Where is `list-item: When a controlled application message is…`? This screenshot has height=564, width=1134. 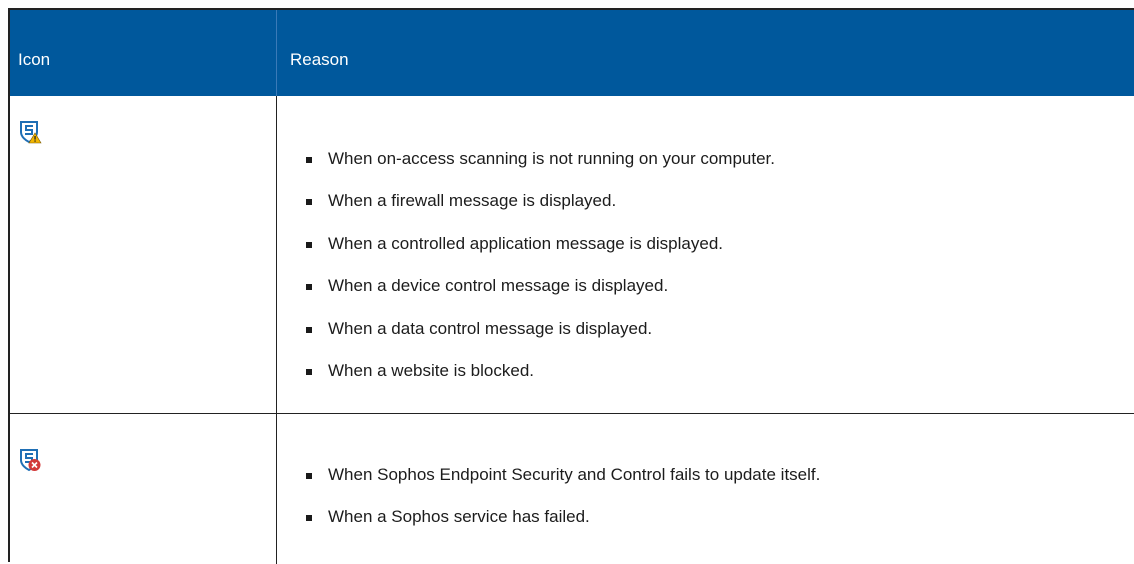
list-item: When a controlled application message is… is located at coordinates (540, 244).